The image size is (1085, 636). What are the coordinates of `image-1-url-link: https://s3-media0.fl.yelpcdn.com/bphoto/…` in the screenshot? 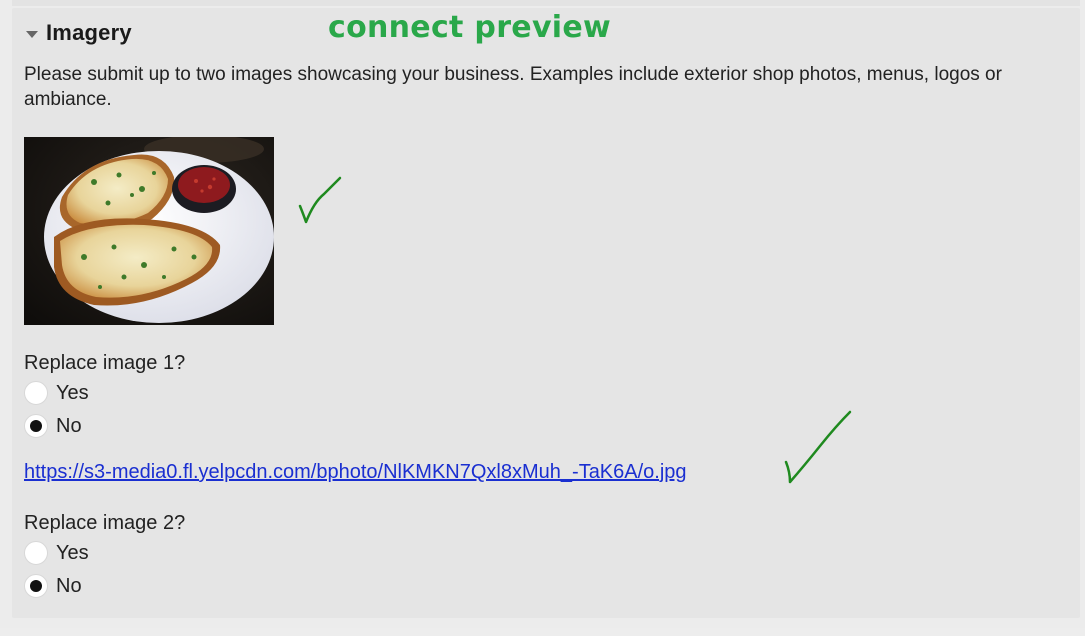 It's located at (355, 472).